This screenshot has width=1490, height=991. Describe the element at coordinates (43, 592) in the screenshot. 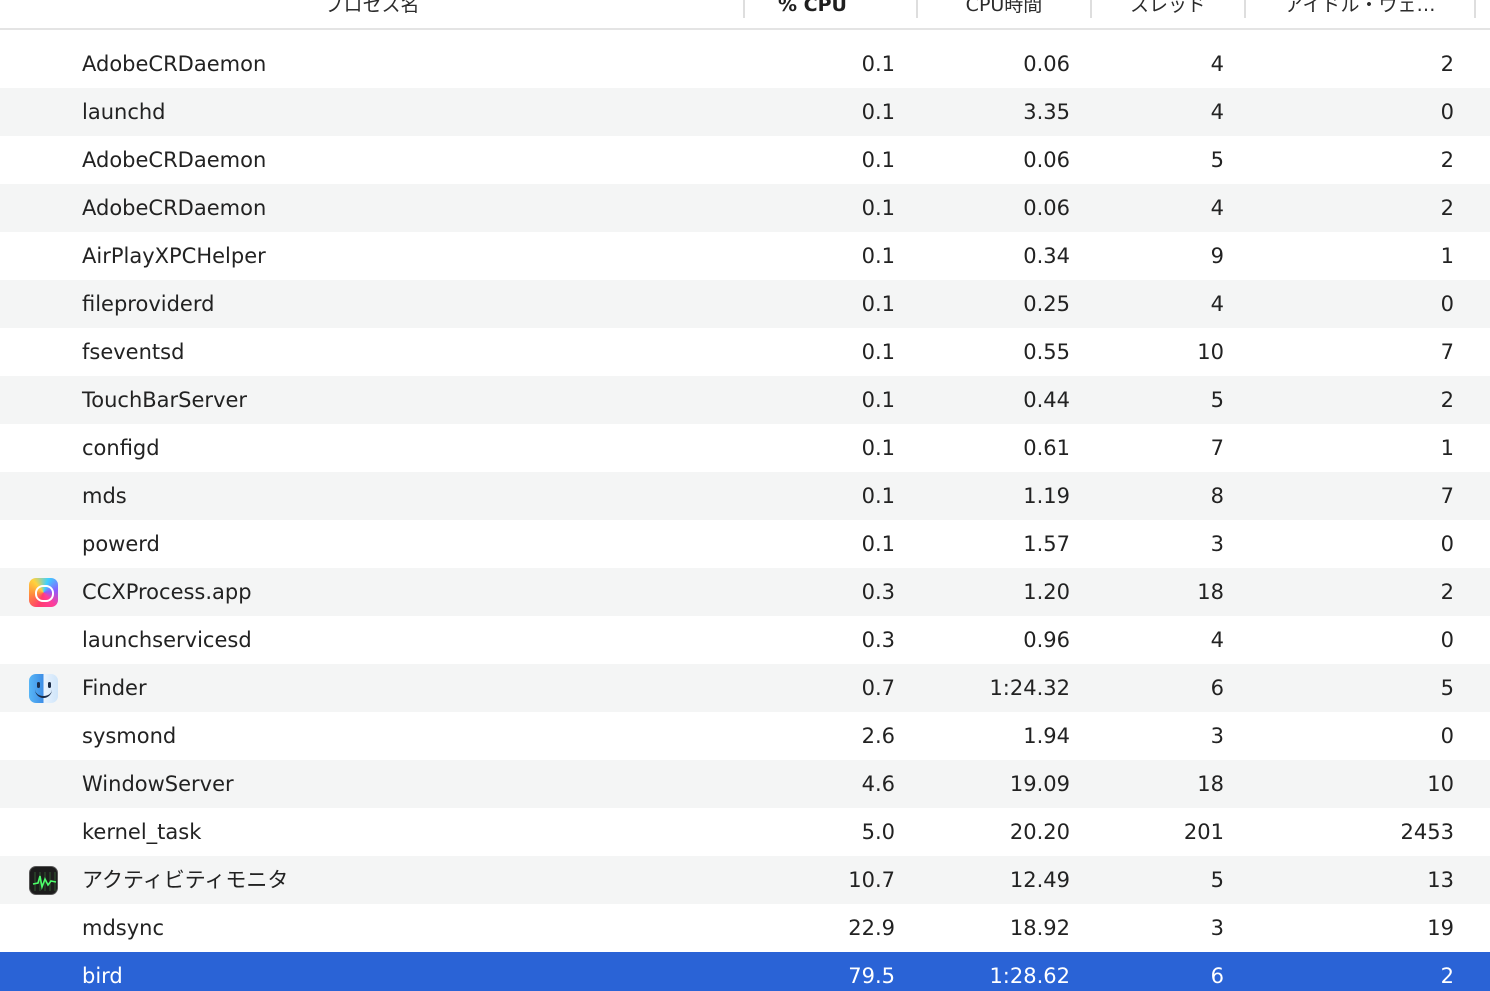

I see `creative-cloud-icon` at that location.